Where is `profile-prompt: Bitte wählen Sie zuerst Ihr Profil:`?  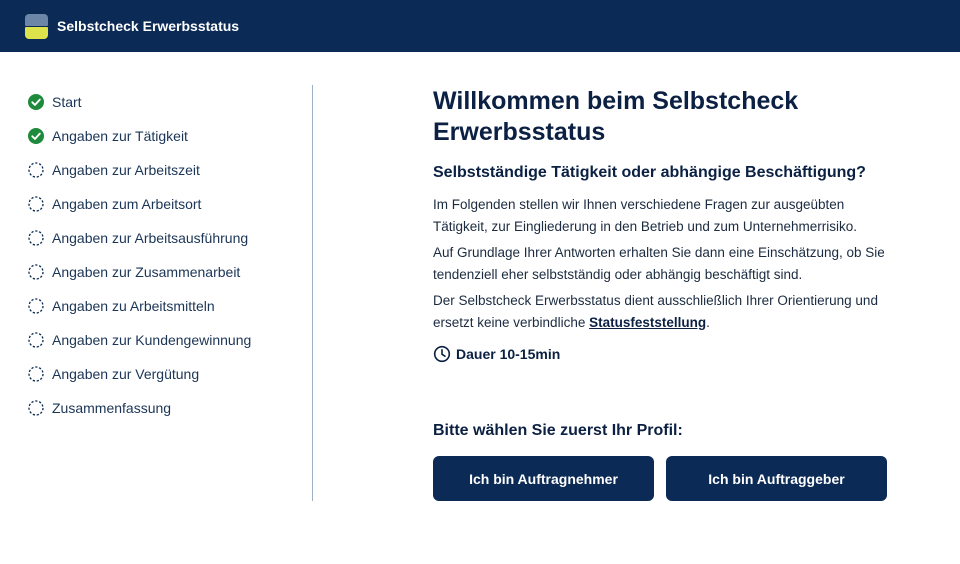
profile-prompt: Bitte wählen Sie zuerst Ihr Profil: is located at coordinates (558, 430).